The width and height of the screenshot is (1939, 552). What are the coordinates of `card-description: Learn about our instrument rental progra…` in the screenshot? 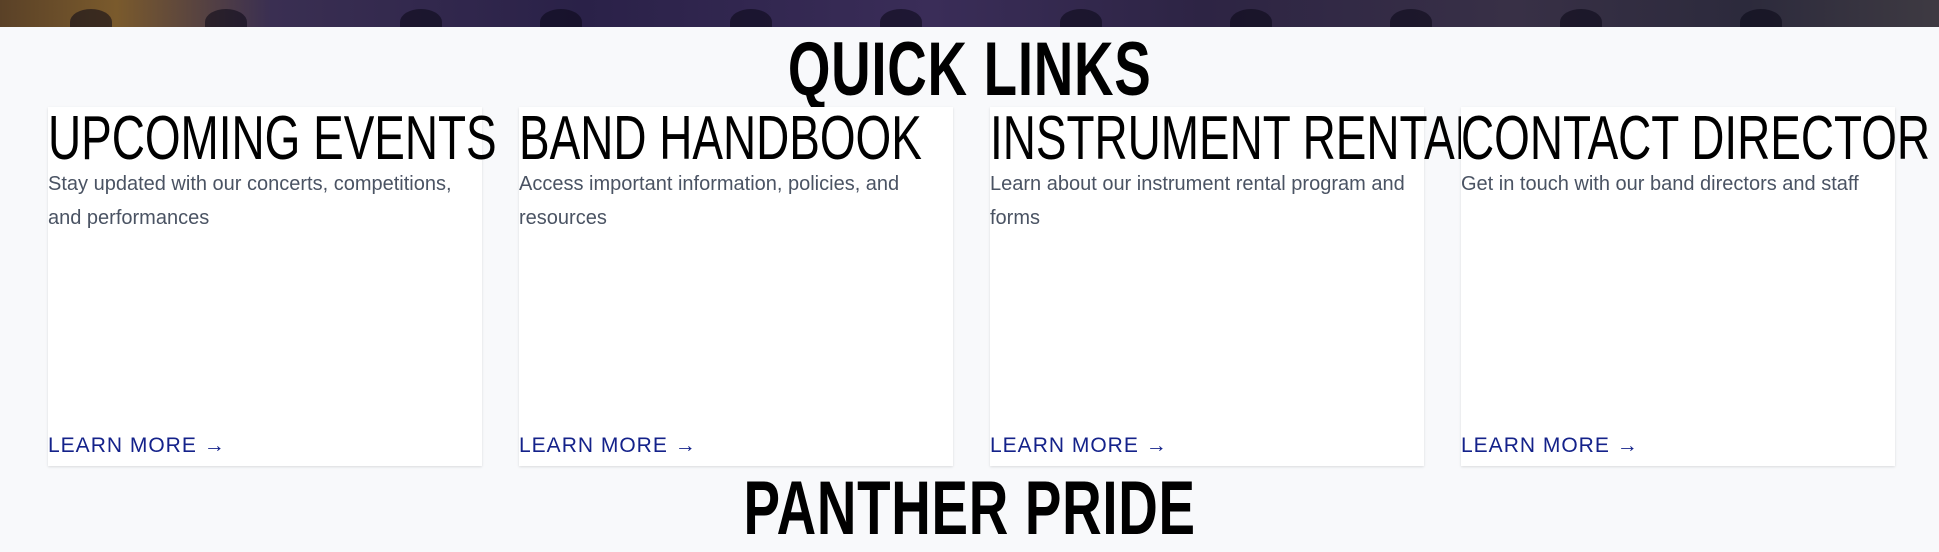 It's located at (1197, 201).